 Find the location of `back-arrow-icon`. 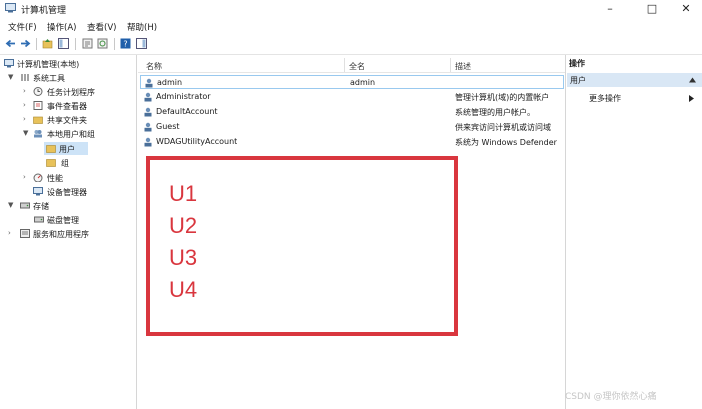

back-arrow-icon is located at coordinates (10, 43).